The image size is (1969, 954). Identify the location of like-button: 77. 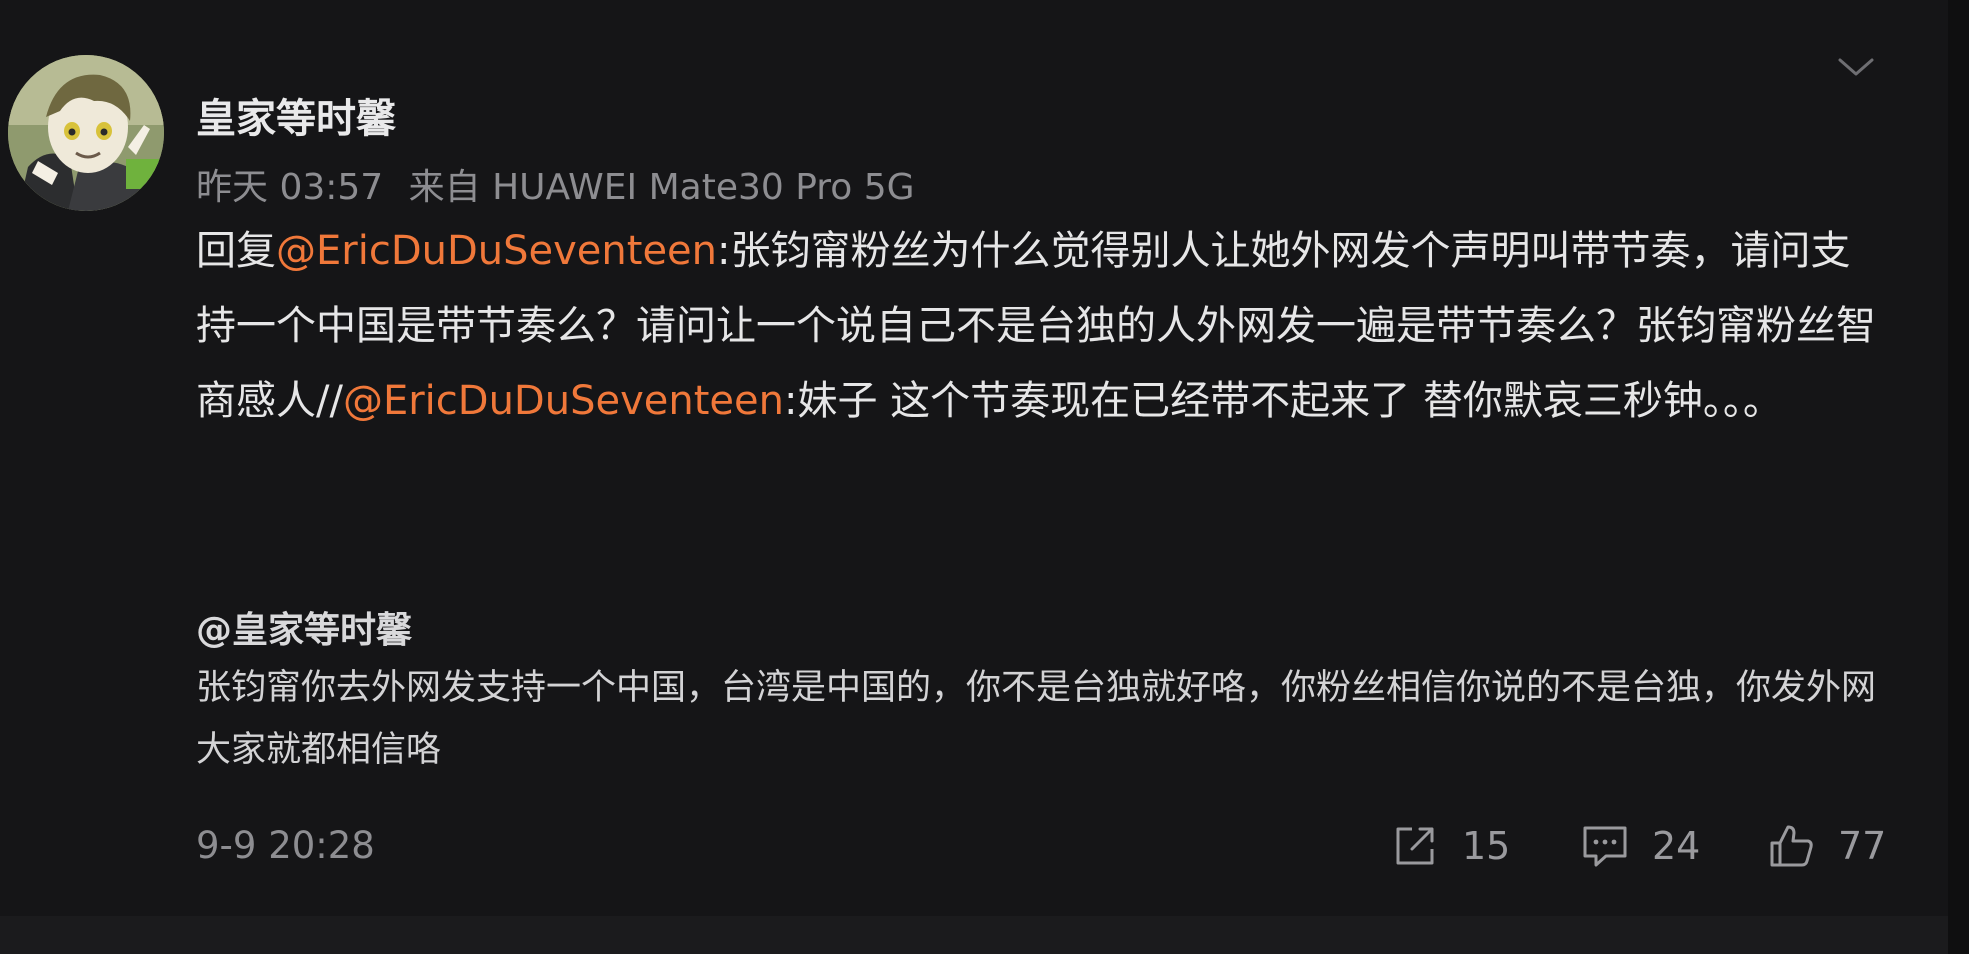
(1826, 846).